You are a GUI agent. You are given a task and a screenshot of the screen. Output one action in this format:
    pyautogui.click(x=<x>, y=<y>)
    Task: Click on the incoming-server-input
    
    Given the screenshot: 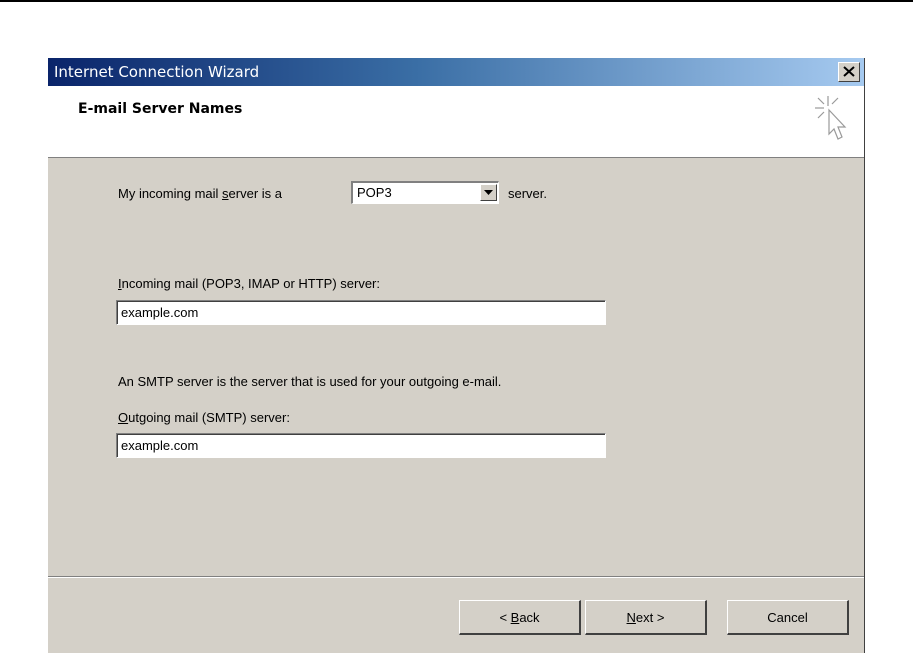 What is the action you would take?
    pyautogui.click(x=361, y=312)
    